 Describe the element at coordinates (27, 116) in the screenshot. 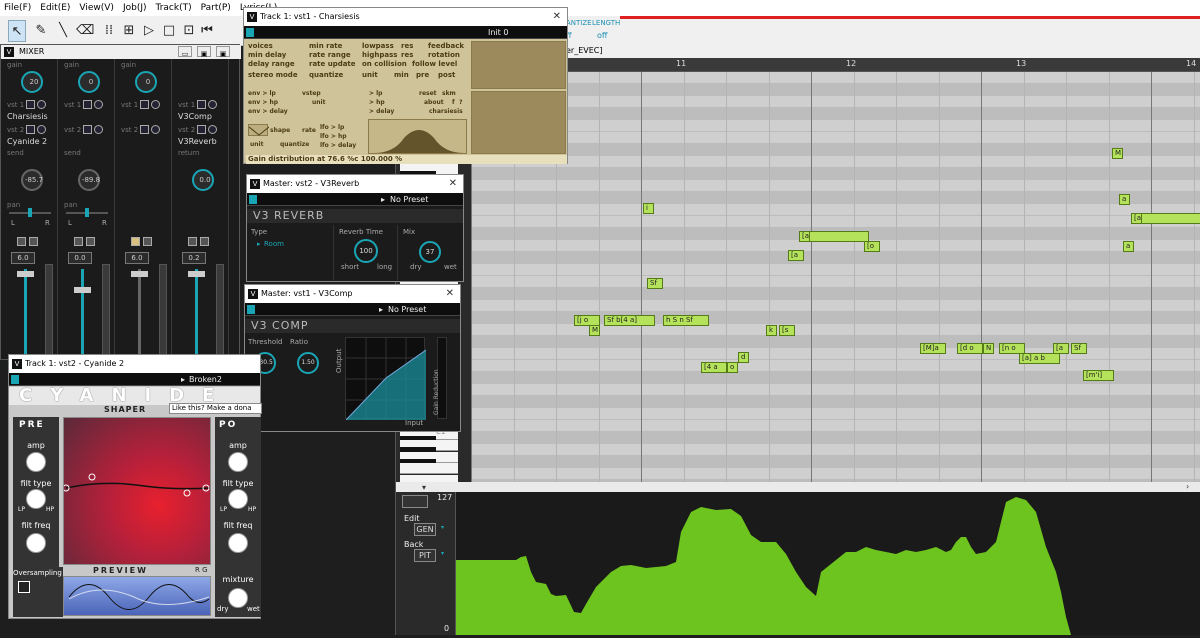

I see `vst1-name: Charsiesis` at that location.